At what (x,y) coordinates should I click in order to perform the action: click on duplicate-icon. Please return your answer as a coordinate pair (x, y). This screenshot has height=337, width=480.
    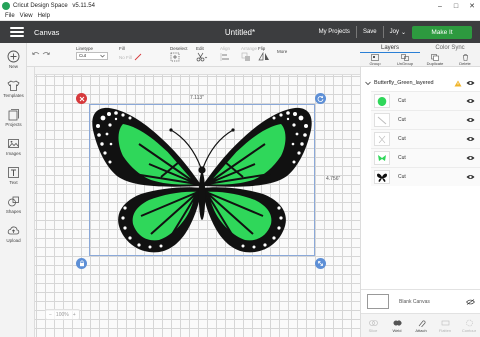
    Looking at the image, I should click on (435, 57).